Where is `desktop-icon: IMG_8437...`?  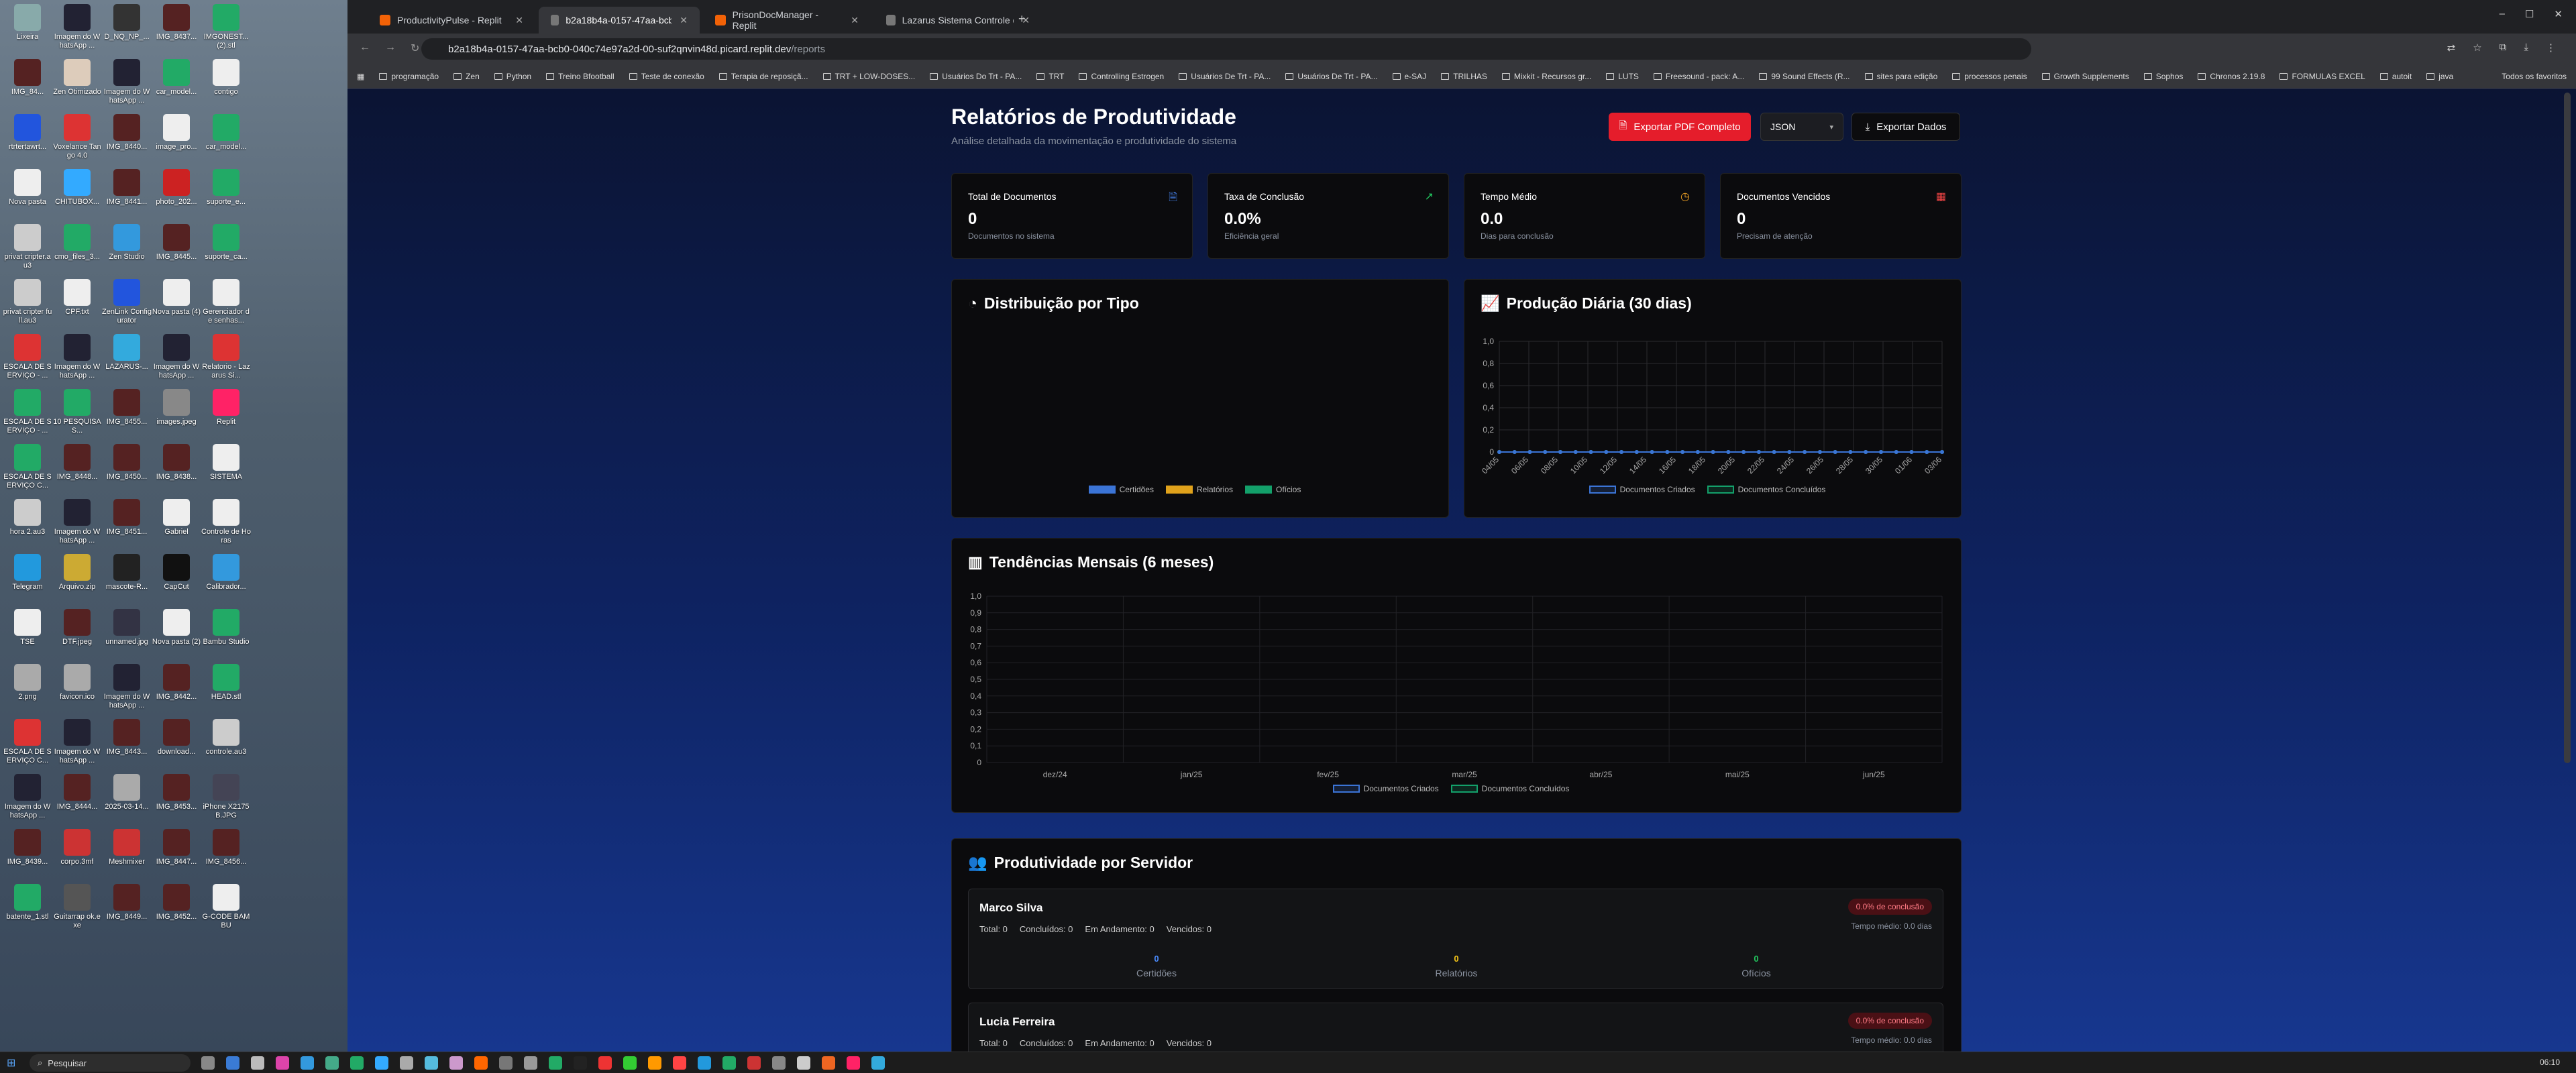 desktop-icon: IMG_8437... is located at coordinates (176, 23).